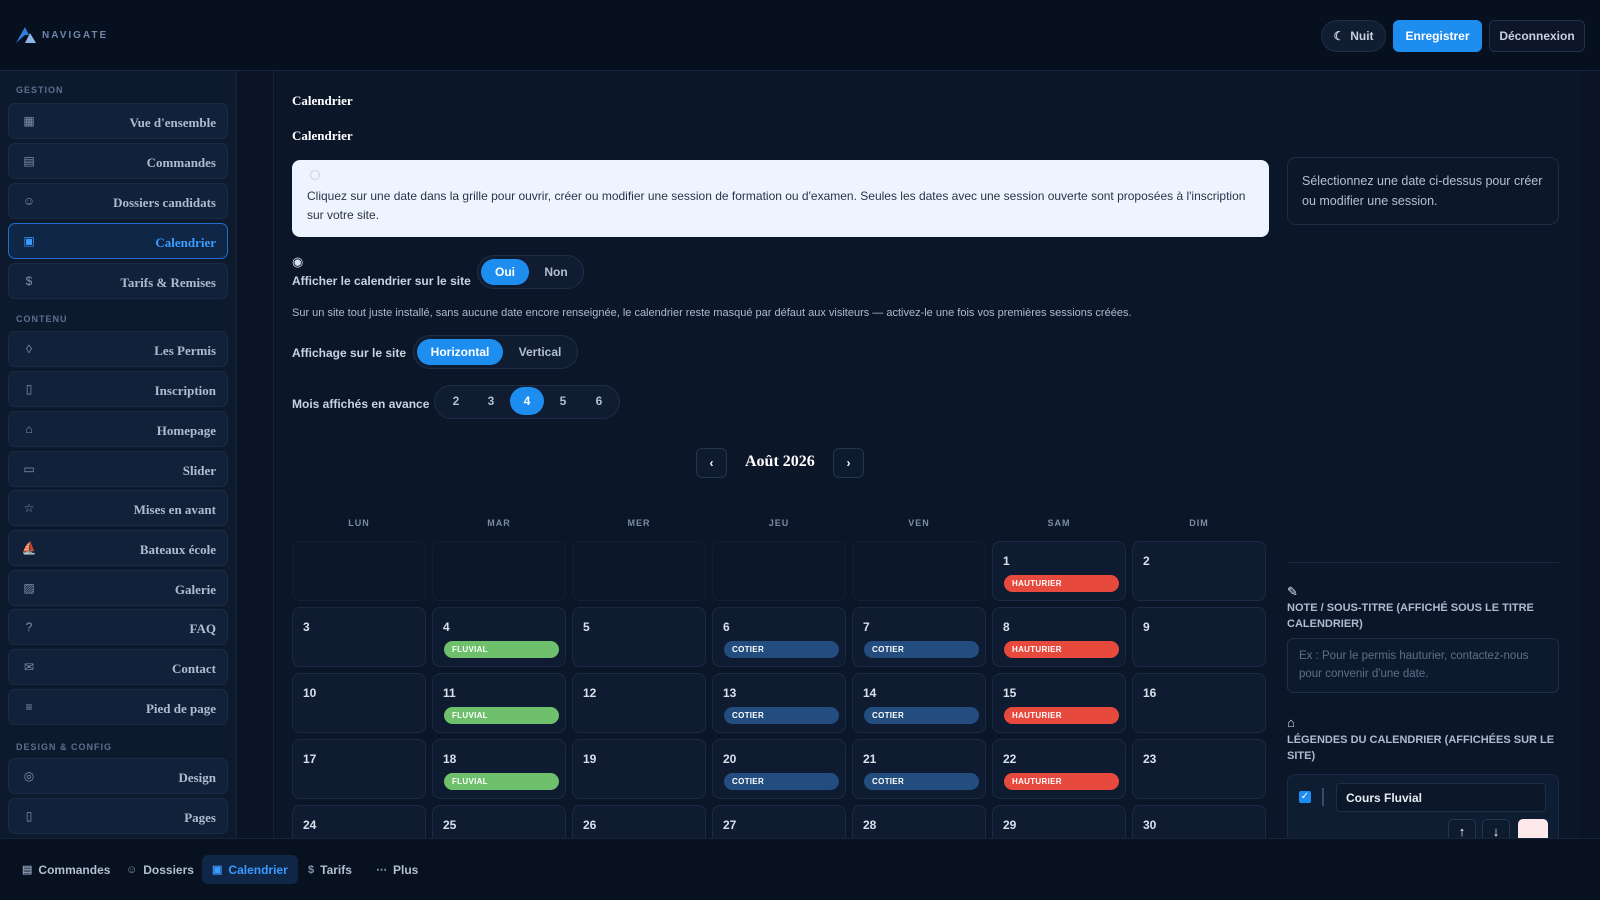 The height and width of the screenshot is (900, 1600). I want to click on months-option-2: 2, so click(456, 401).